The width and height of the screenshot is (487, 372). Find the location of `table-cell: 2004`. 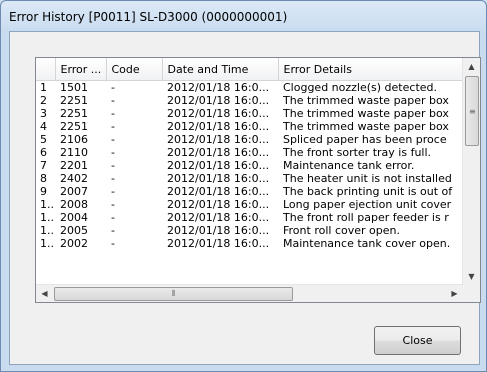

table-cell: 2004 is located at coordinates (74, 217).